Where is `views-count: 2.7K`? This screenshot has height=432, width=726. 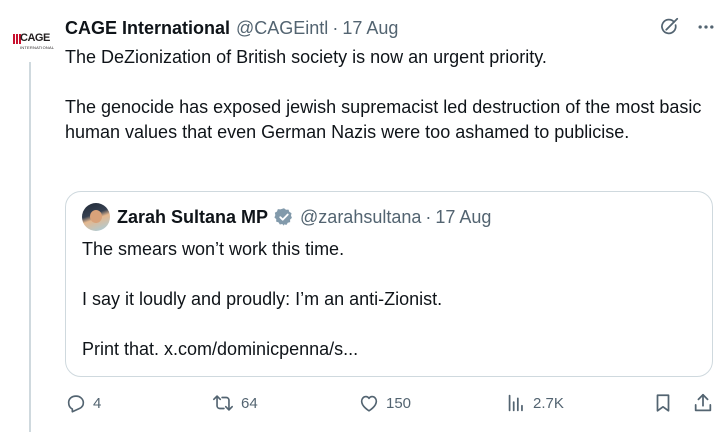 views-count: 2.7K is located at coordinates (548, 403).